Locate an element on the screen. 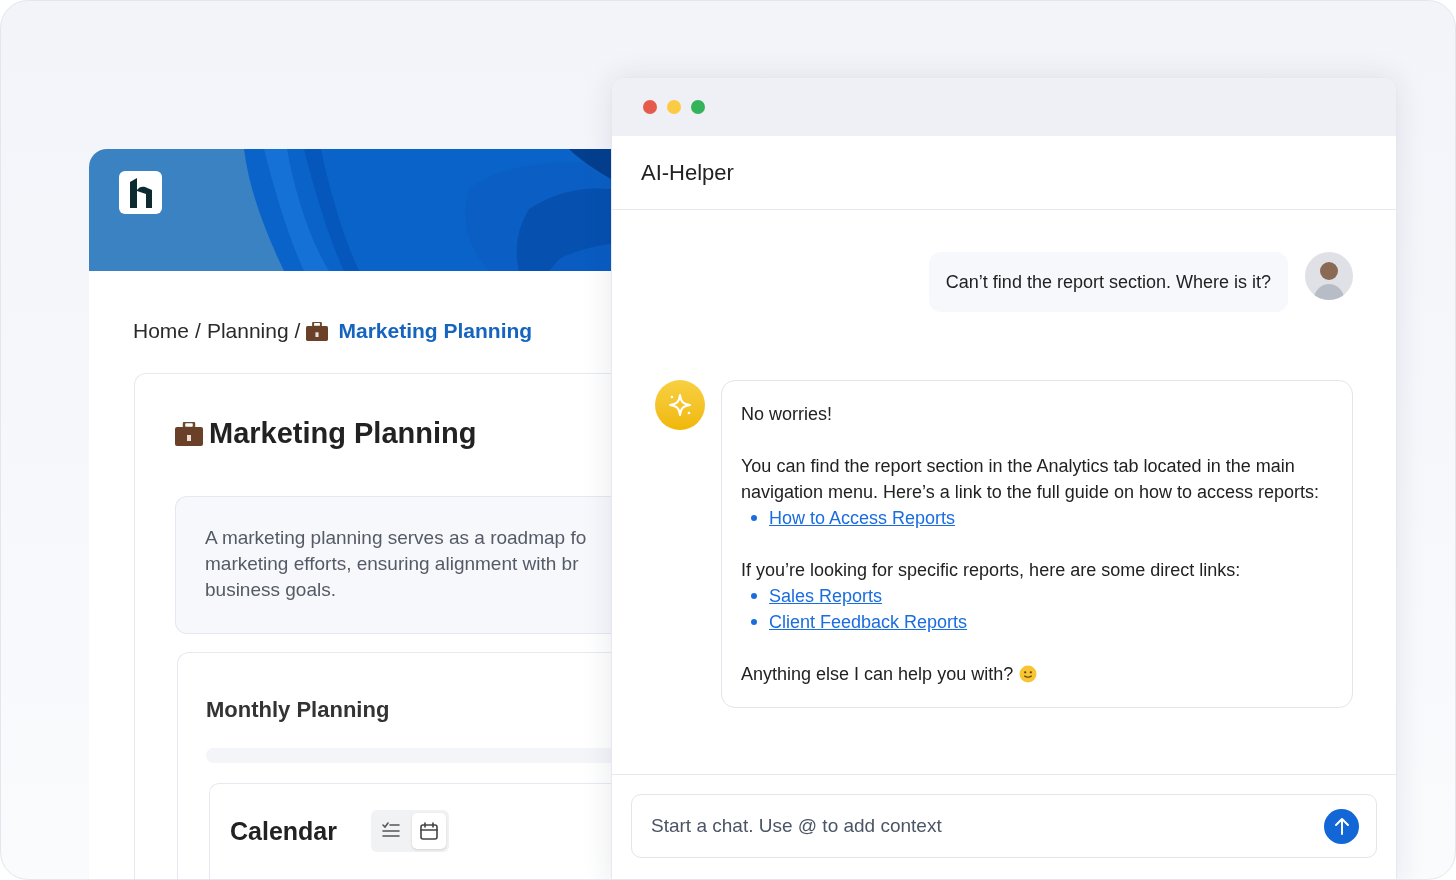  arrow-up-icon is located at coordinates (1341, 826).